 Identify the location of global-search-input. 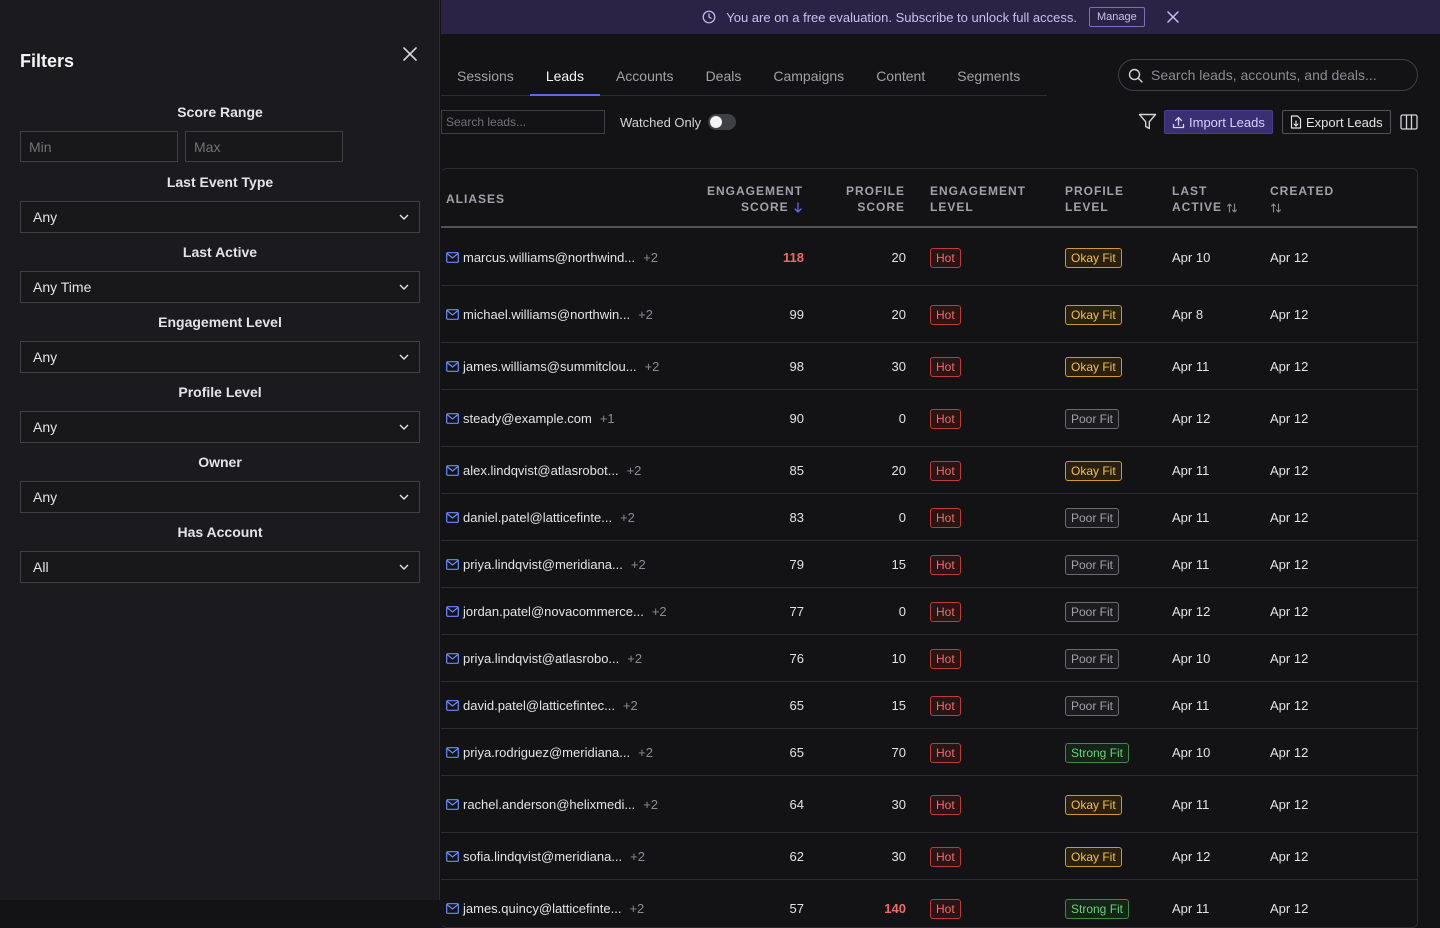
(1281, 75).